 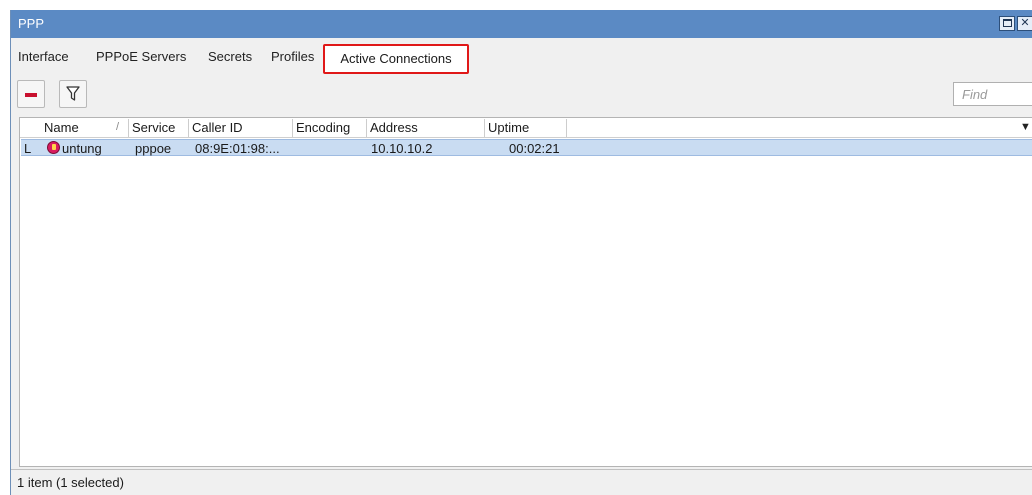 What do you see at coordinates (230, 56) in the screenshot?
I see `tab-secrets: Secrets` at bounding box center [230, 56].